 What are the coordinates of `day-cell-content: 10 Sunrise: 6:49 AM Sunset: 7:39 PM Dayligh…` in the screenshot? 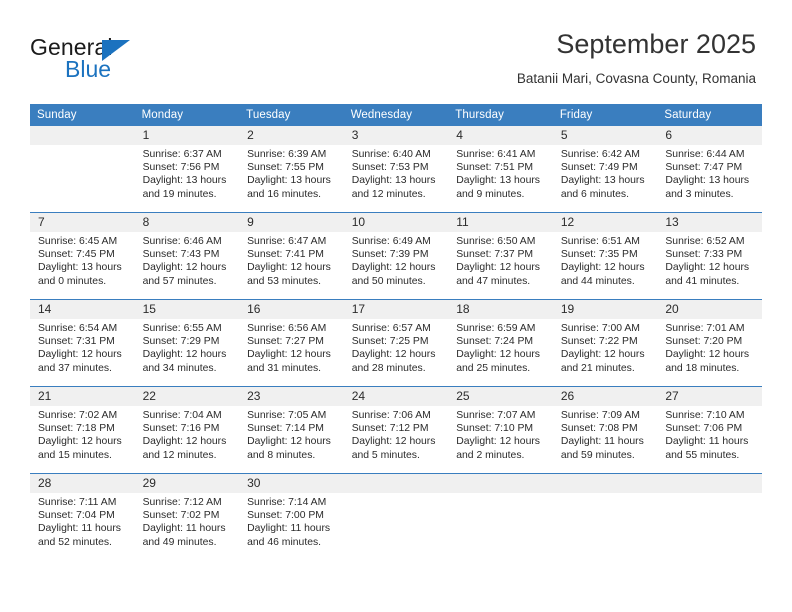 It's located at (396, 256).